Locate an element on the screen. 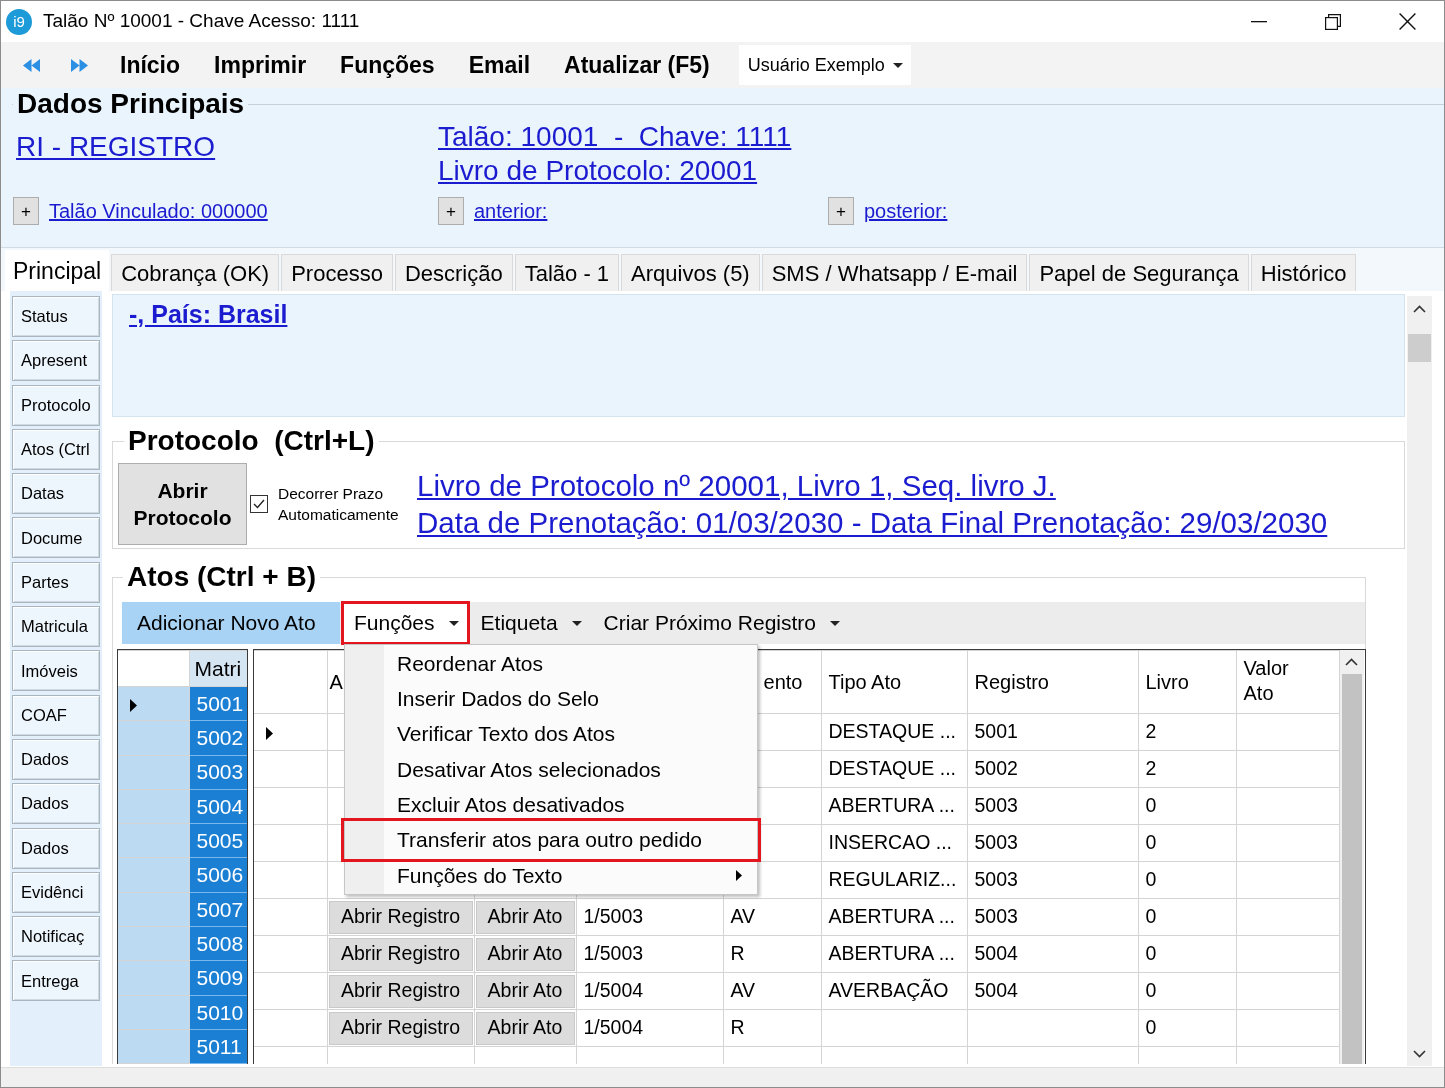  fast-forward-icon is located at coordinates (79, 65).